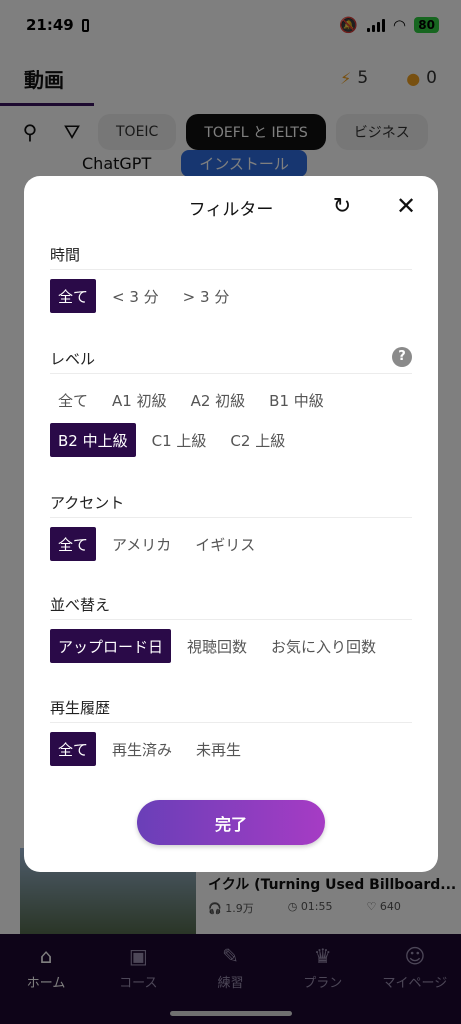 The height and width of the screenshot is (1024, 461). Describe the element at coordinates (402, 357) in the screenshot. I see `help-icon: ?` at that location.